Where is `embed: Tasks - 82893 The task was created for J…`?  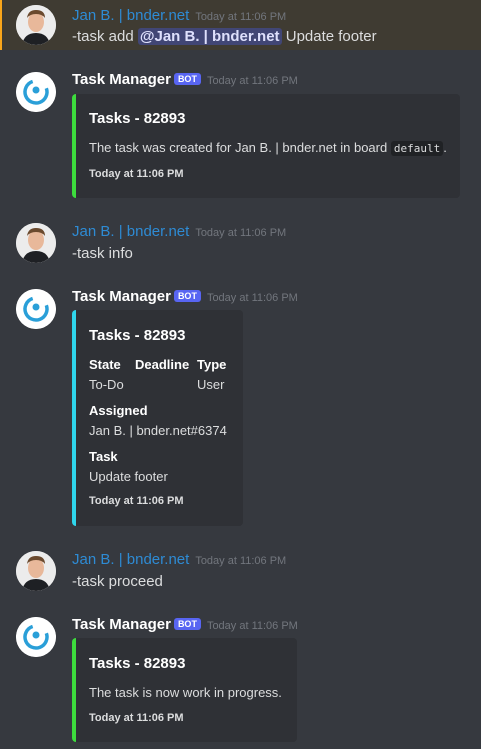 embed: Tasks - 82893 The task was created for J… is located at coordinates (266, 146).